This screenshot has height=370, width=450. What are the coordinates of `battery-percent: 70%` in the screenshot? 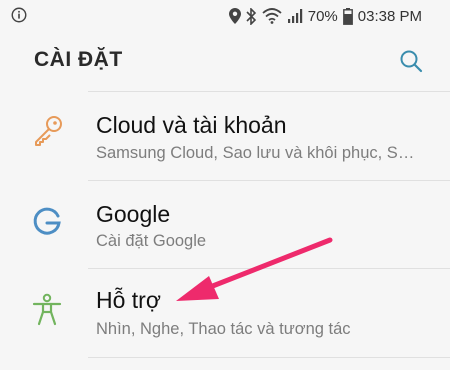 It's located at (322, 16).